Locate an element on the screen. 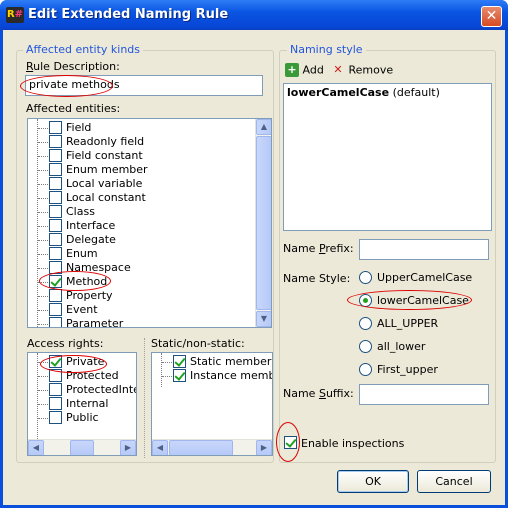 This screenshot has width=508, height=508. static-option-item-label: Static members, t is located at coordinates (231, 361).